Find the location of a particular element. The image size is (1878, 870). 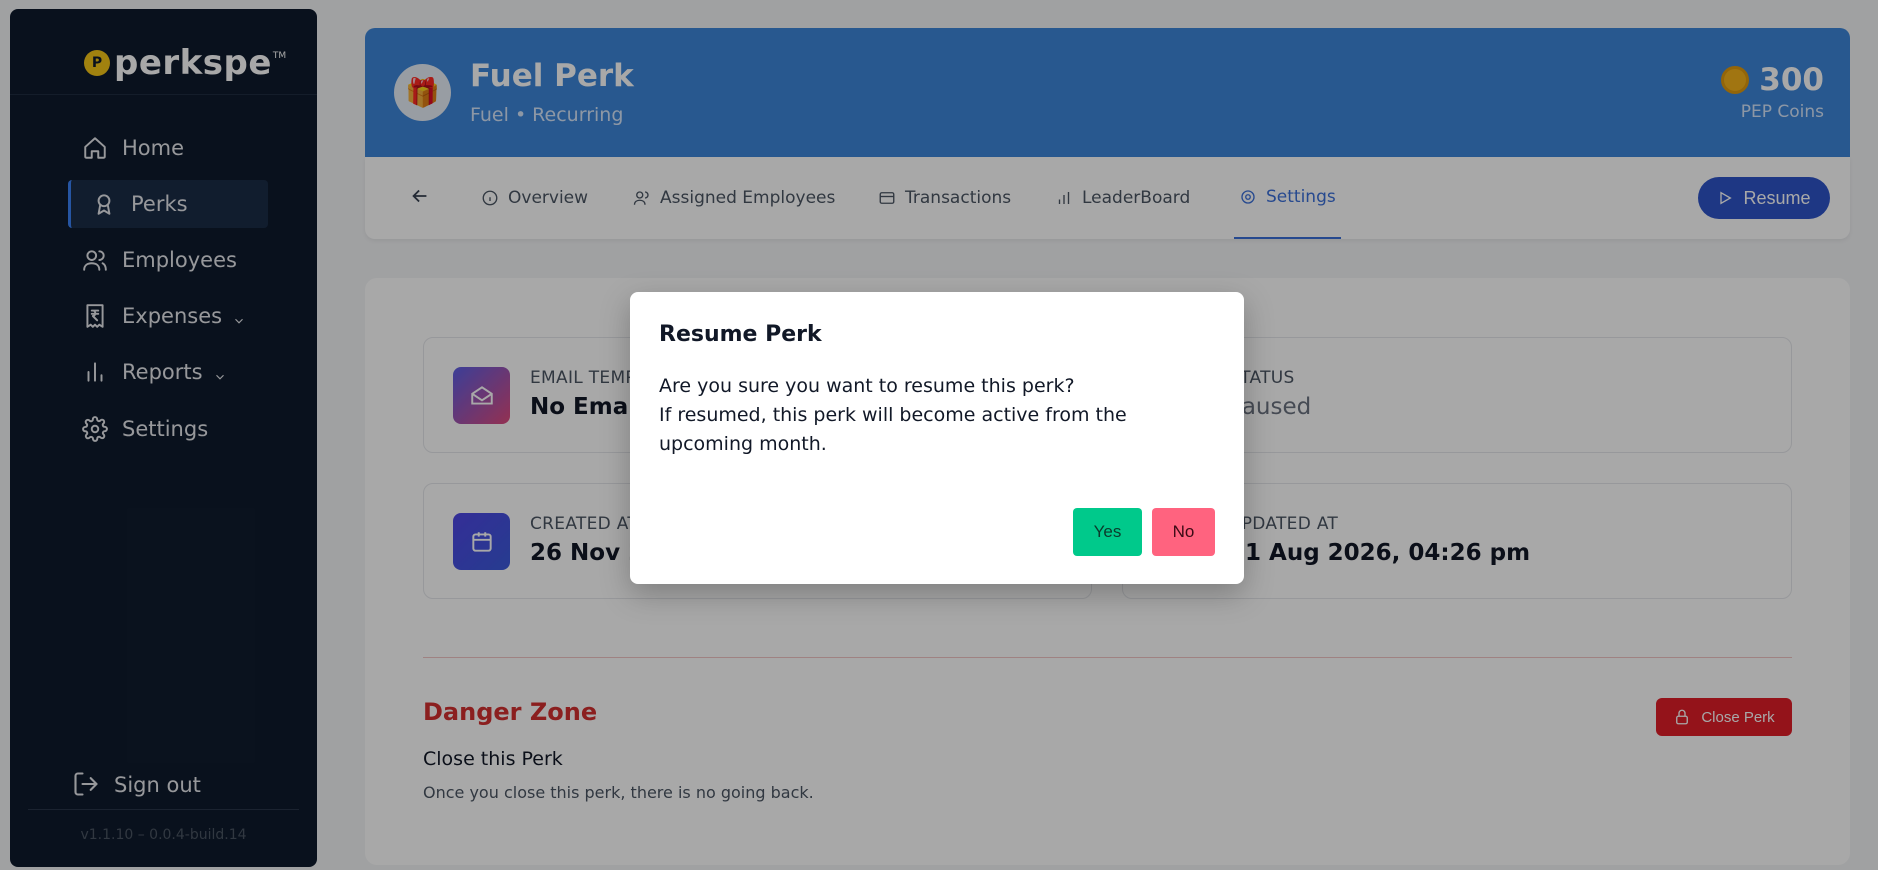

dialog-title: Resume Perk is located at coordinates (740, 334).